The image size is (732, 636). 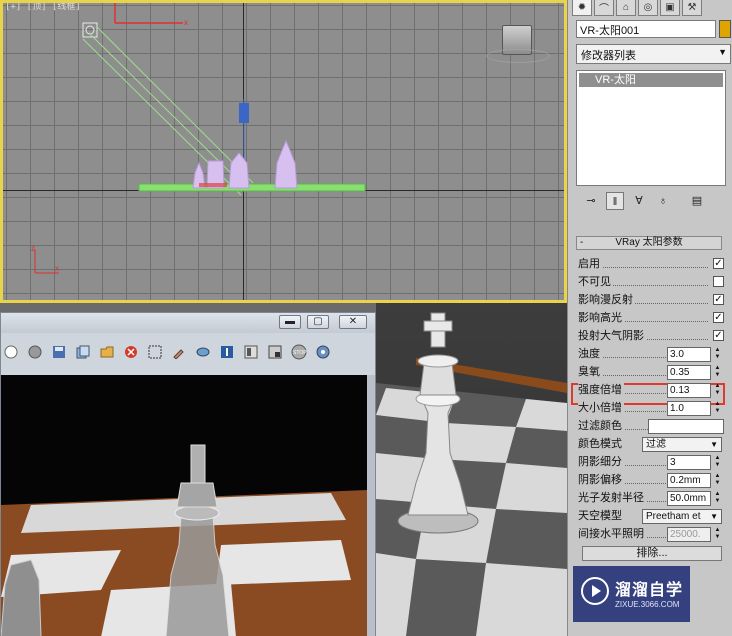 I want to click on cast-atmospheric-shadows-checkbox: ✓, so click(x=718, y=335).